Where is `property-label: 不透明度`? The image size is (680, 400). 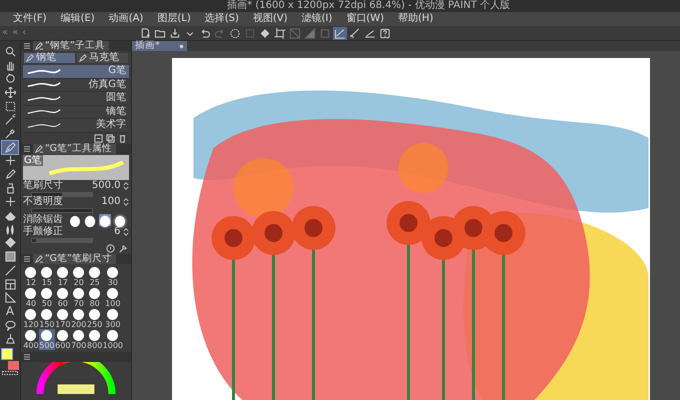 property-label: 不透明度 is located at coordinates (43, 201).